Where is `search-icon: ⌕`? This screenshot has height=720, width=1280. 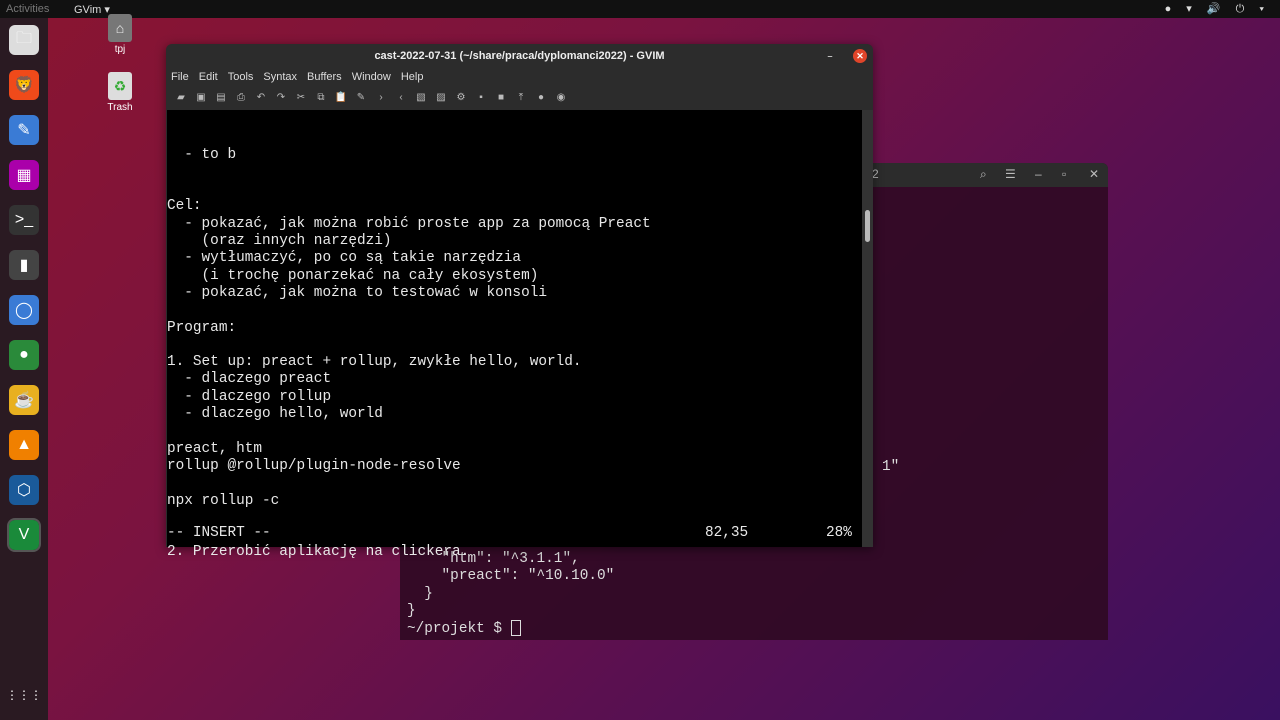
search-icon: ⌕ is located at coordinates (983, 174).